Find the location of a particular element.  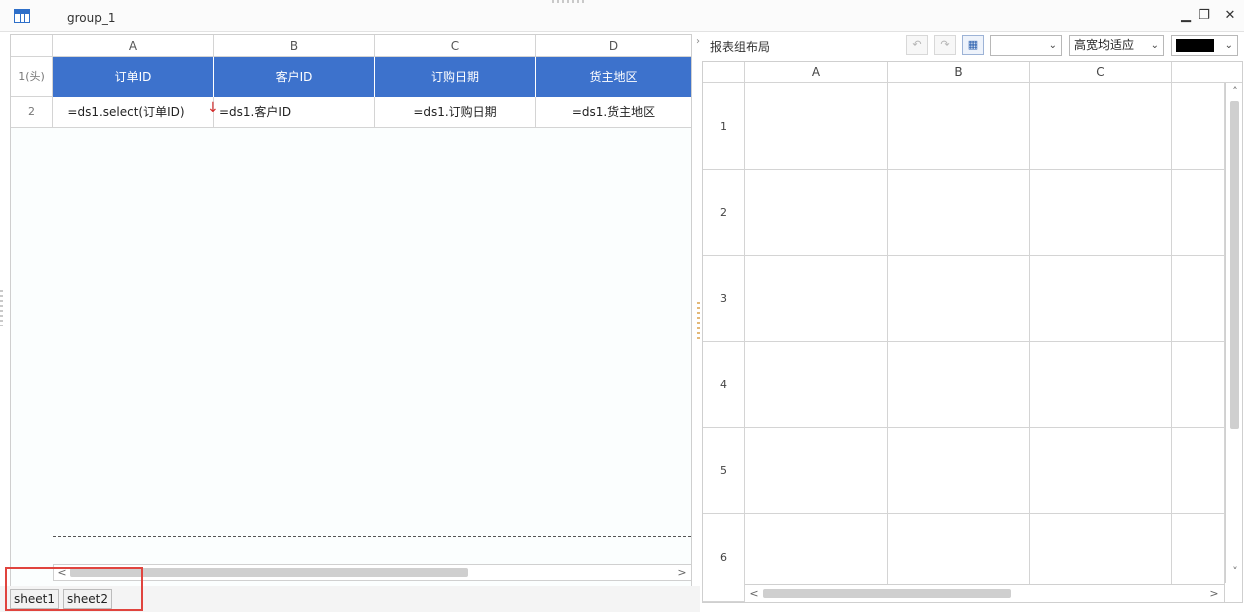

layout-scroll-right-icon: > is located at coordinates (1214, 594).